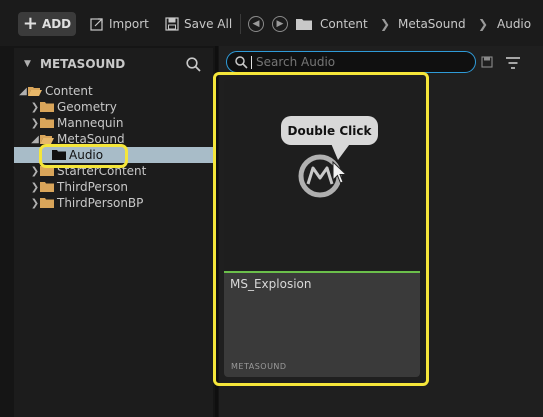 This screenshot has height=417, width=543. Describe the element at coordinates (96, 24) in the screenshot. I see `import-icon` at that location.